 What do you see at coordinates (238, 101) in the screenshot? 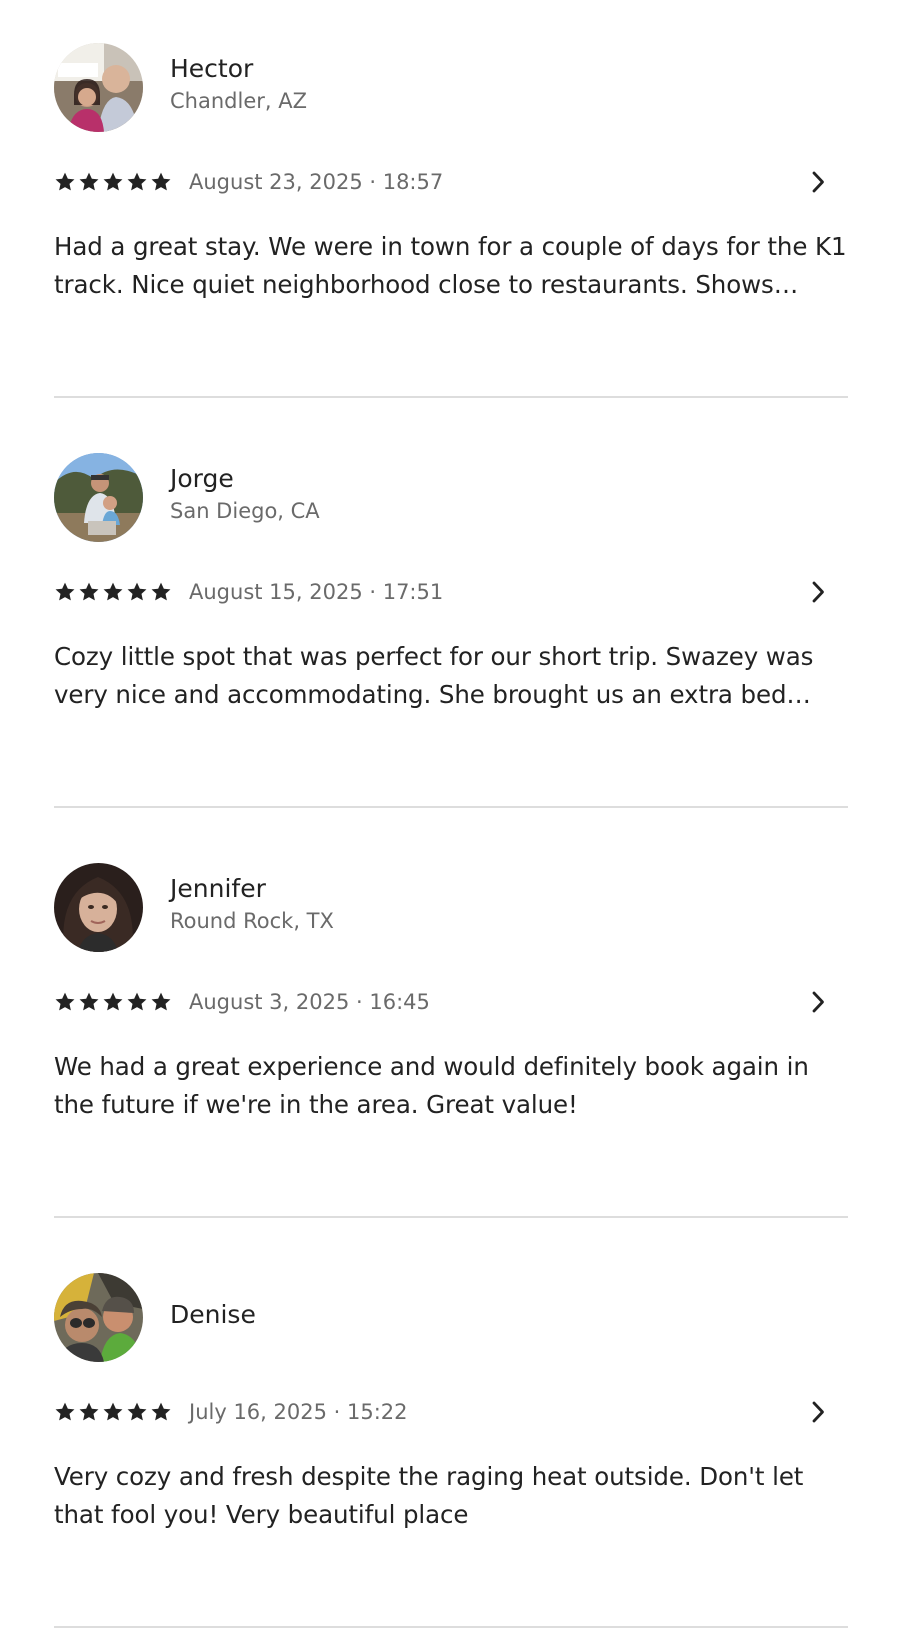
I see `reviewer-location: Chandler, AZ` at bounding box center [238, 101].